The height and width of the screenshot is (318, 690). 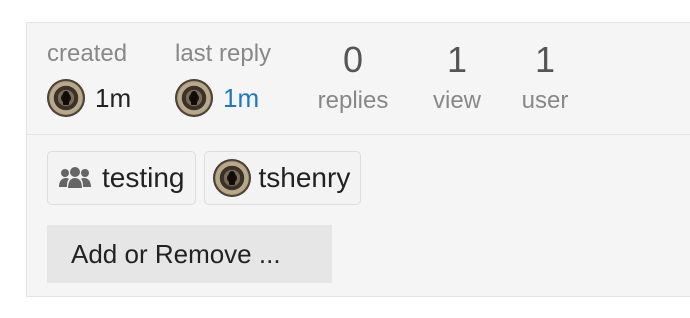 I want to click on replies-label: replies, so click(x=353, y=100).